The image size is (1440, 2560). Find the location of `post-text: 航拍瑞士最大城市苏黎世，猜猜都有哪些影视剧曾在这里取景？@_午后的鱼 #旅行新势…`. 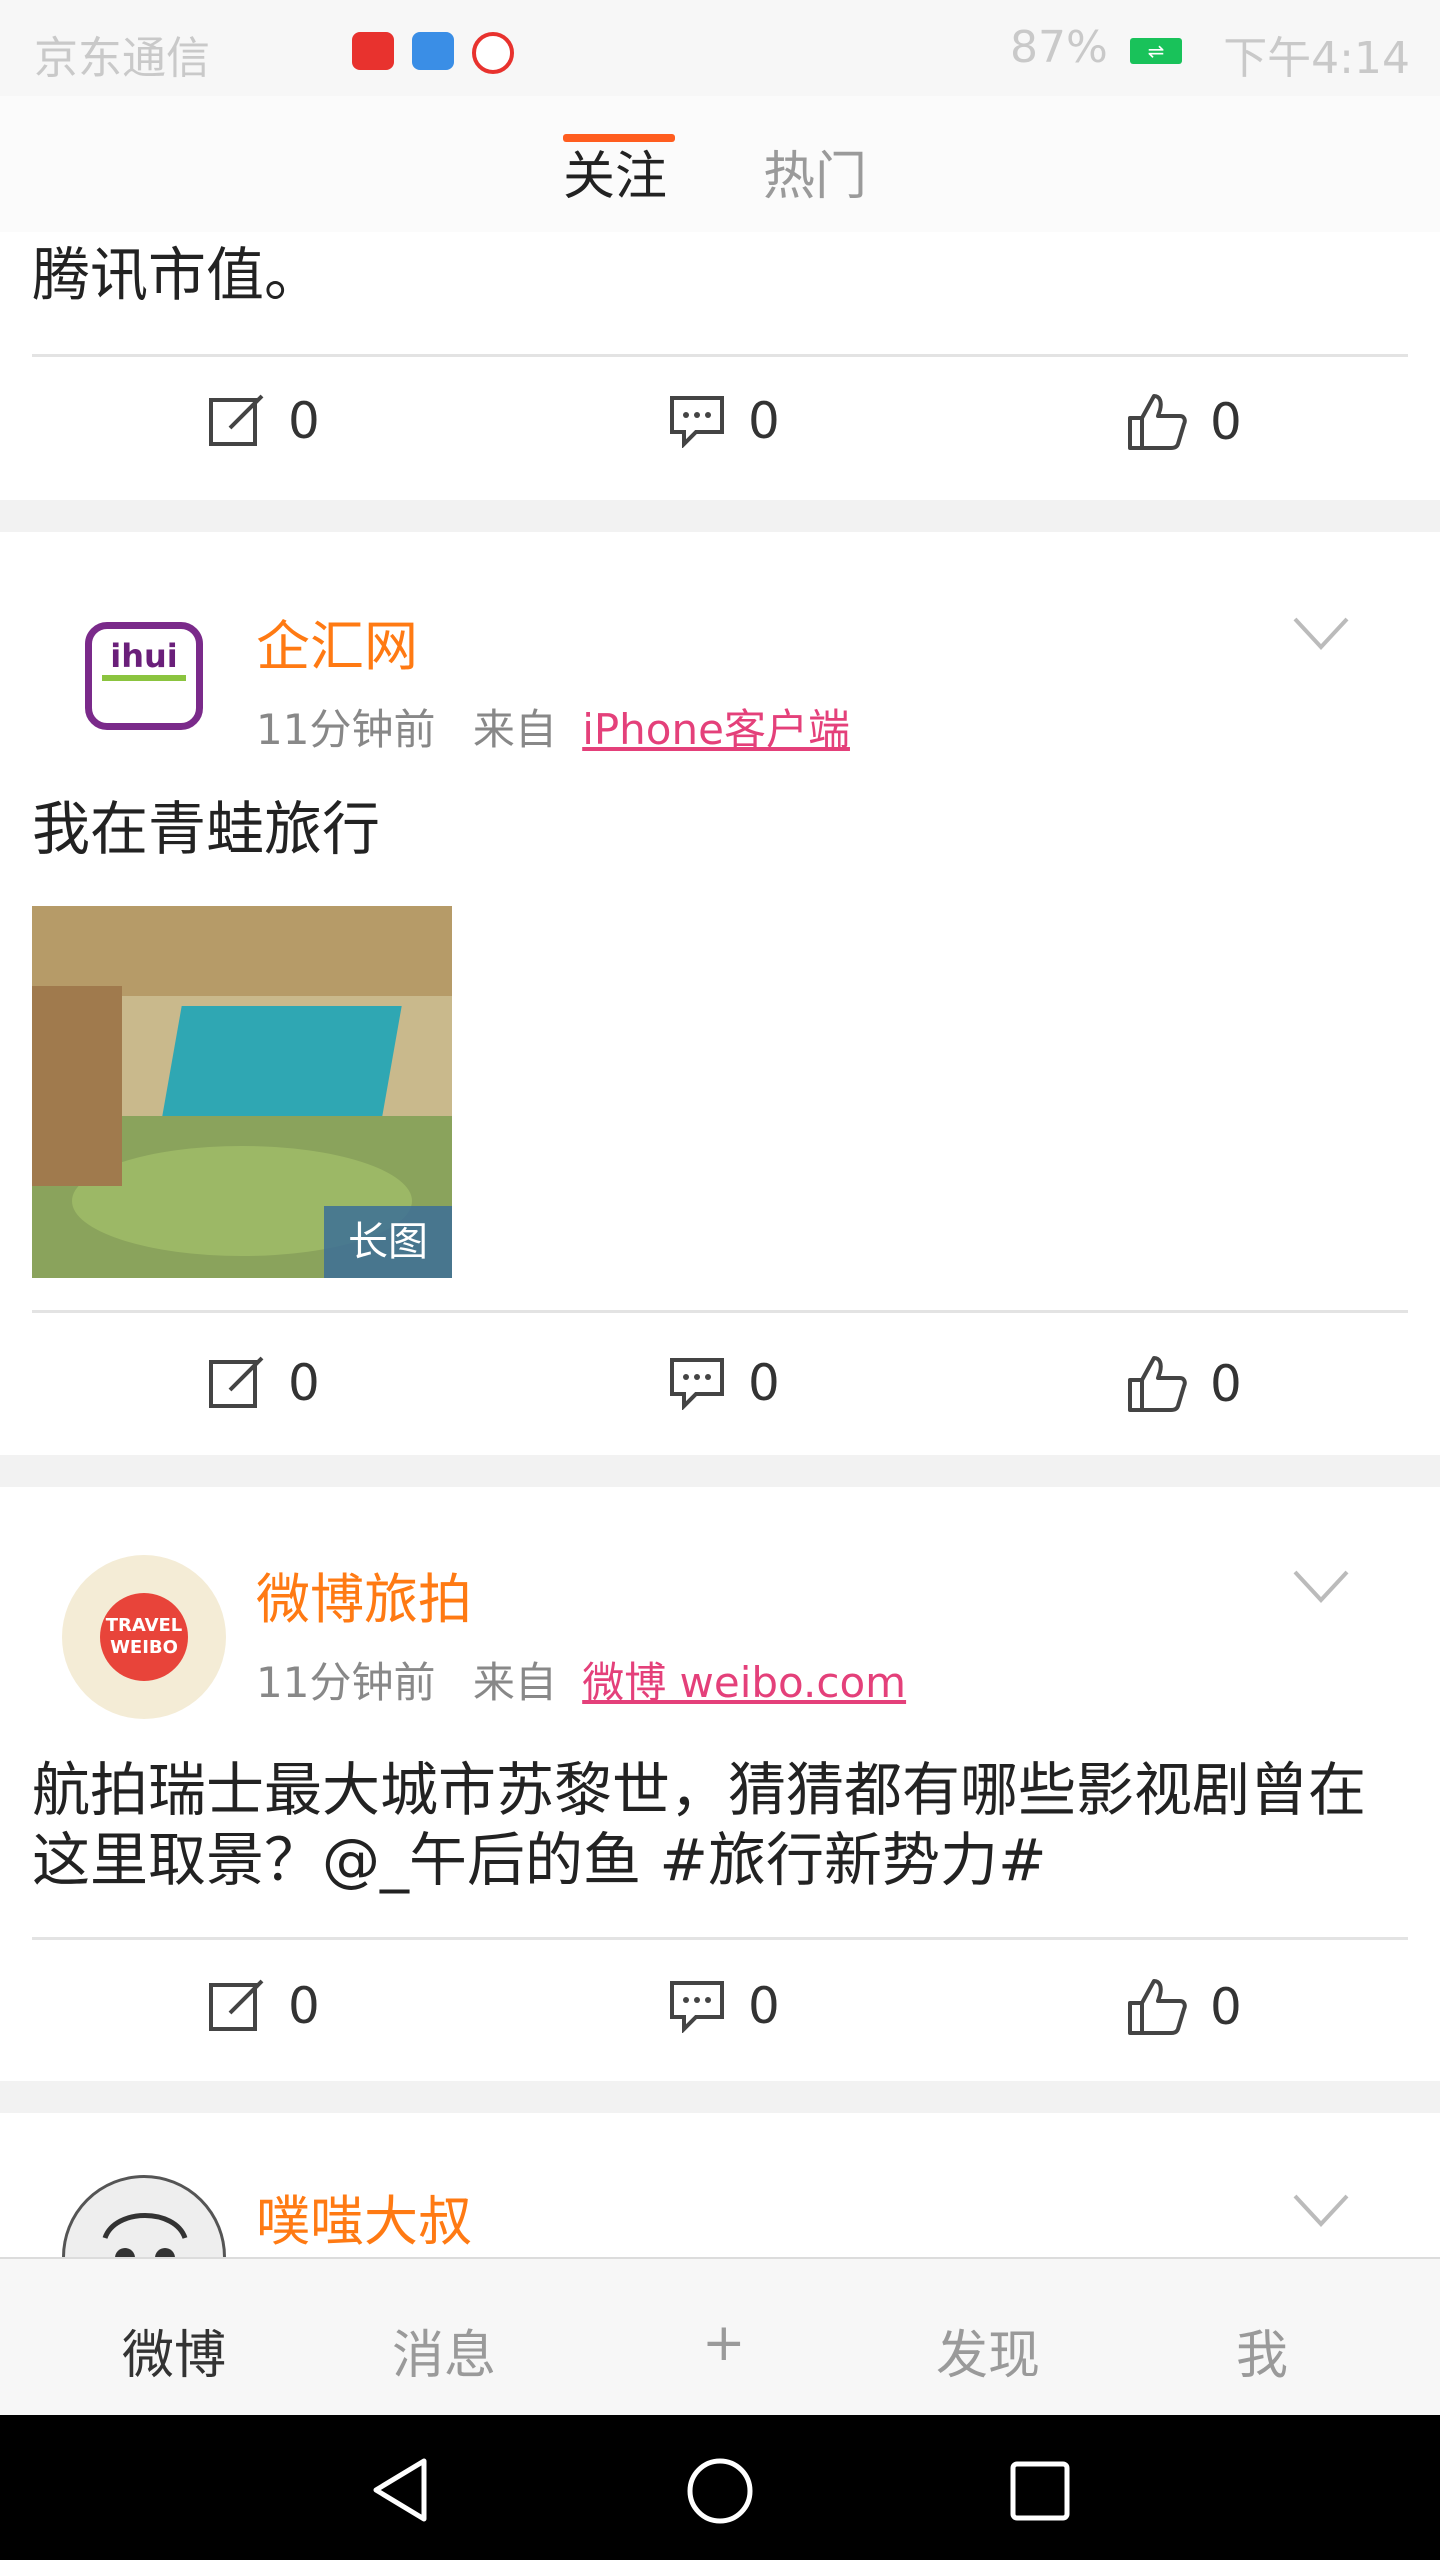

post-text: 航拍瑞士最大城市苏黎世，猜猜都有哪些影视剧曾在这里取景？@_午后的鱼 #旅行新势… is located at coordinates (699, 1825).